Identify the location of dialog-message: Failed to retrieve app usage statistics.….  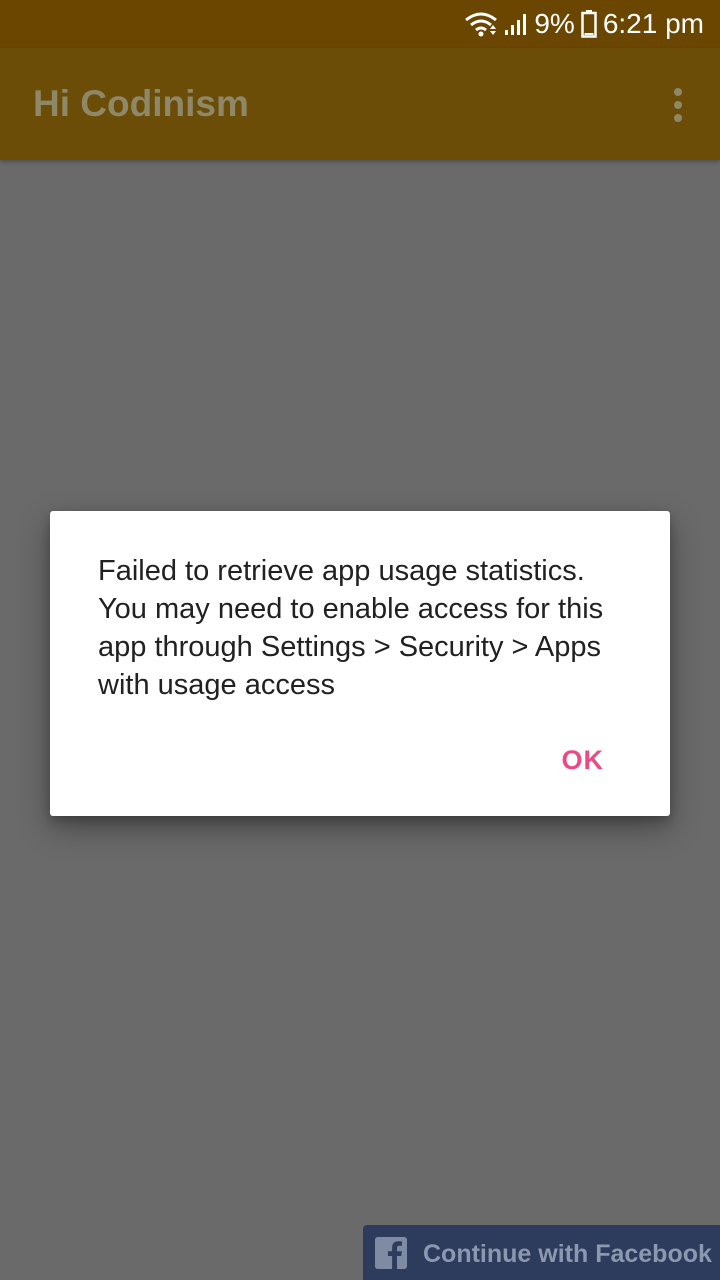
(351, 628).